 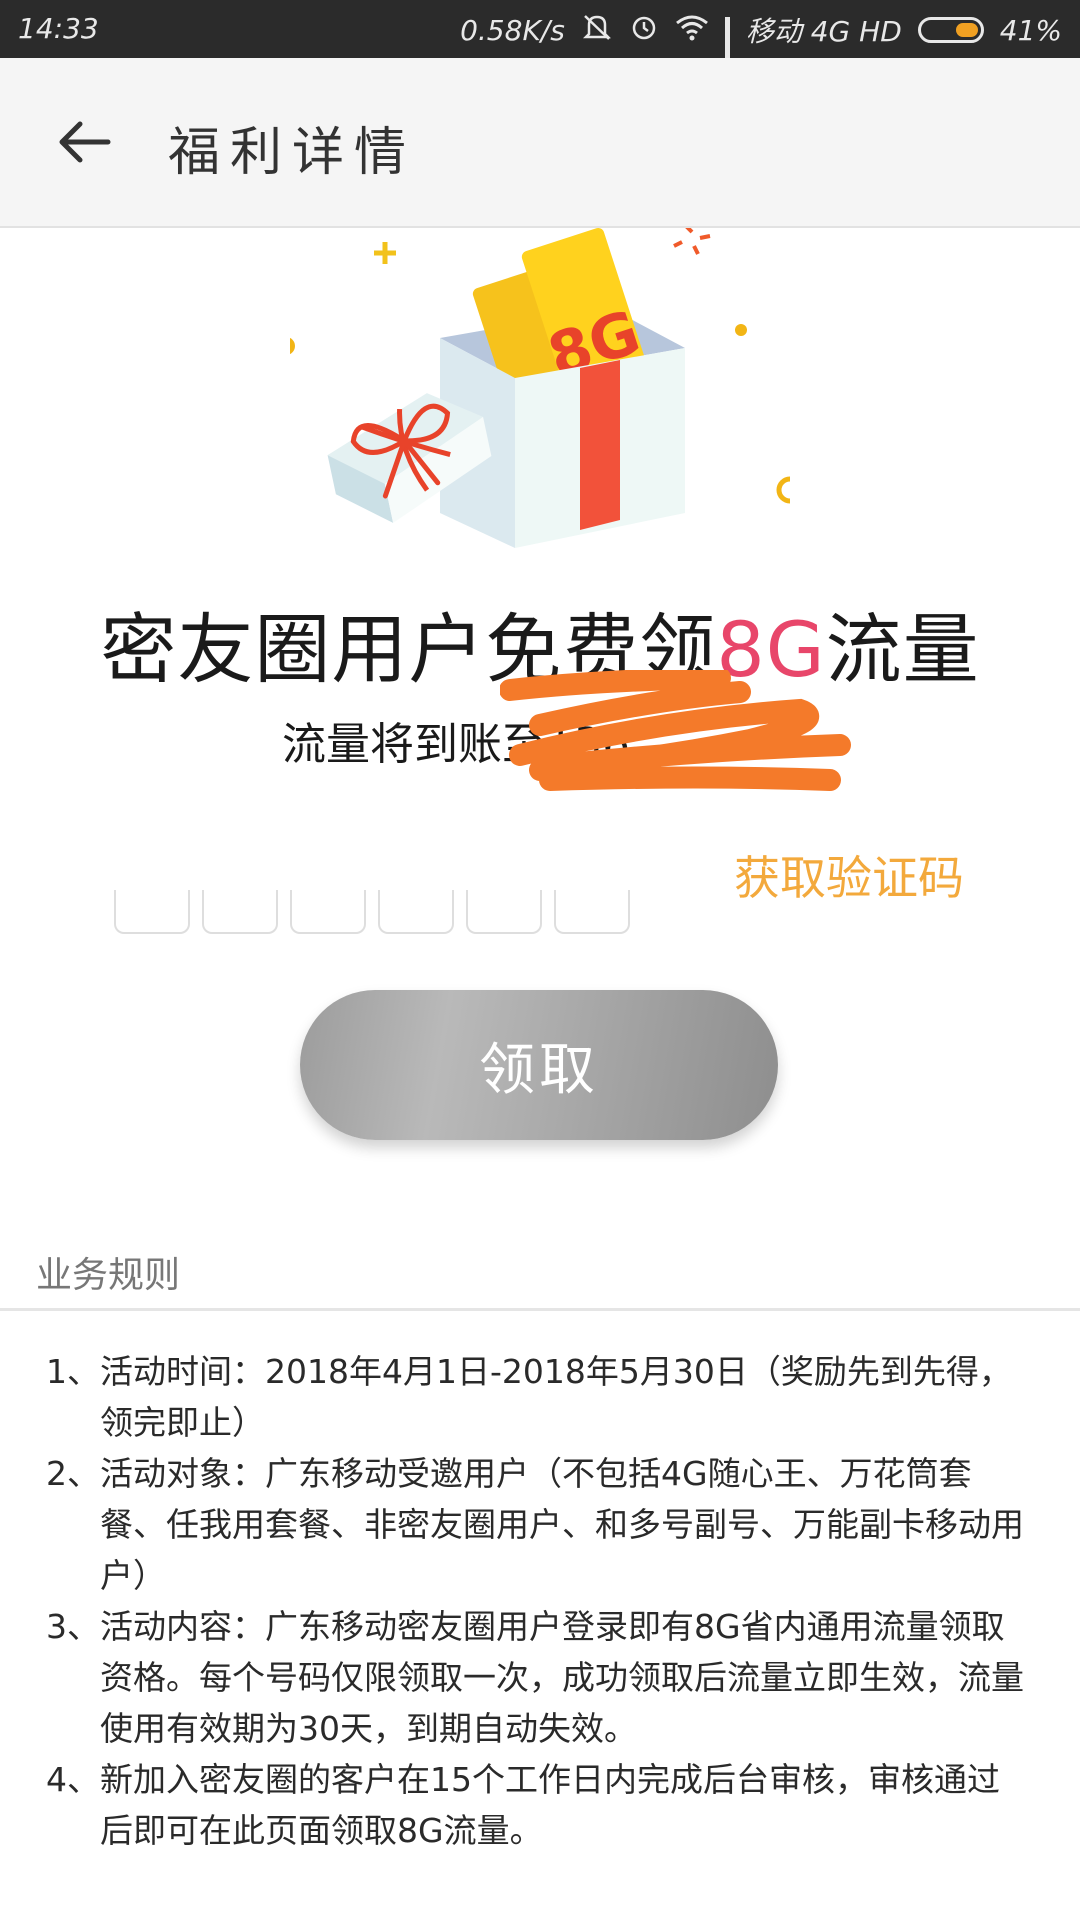 What do you see at coordinates (108, 1275) in the screenshot?
I see `rules-header: 业务规则` at bounding box center [108, 1275].